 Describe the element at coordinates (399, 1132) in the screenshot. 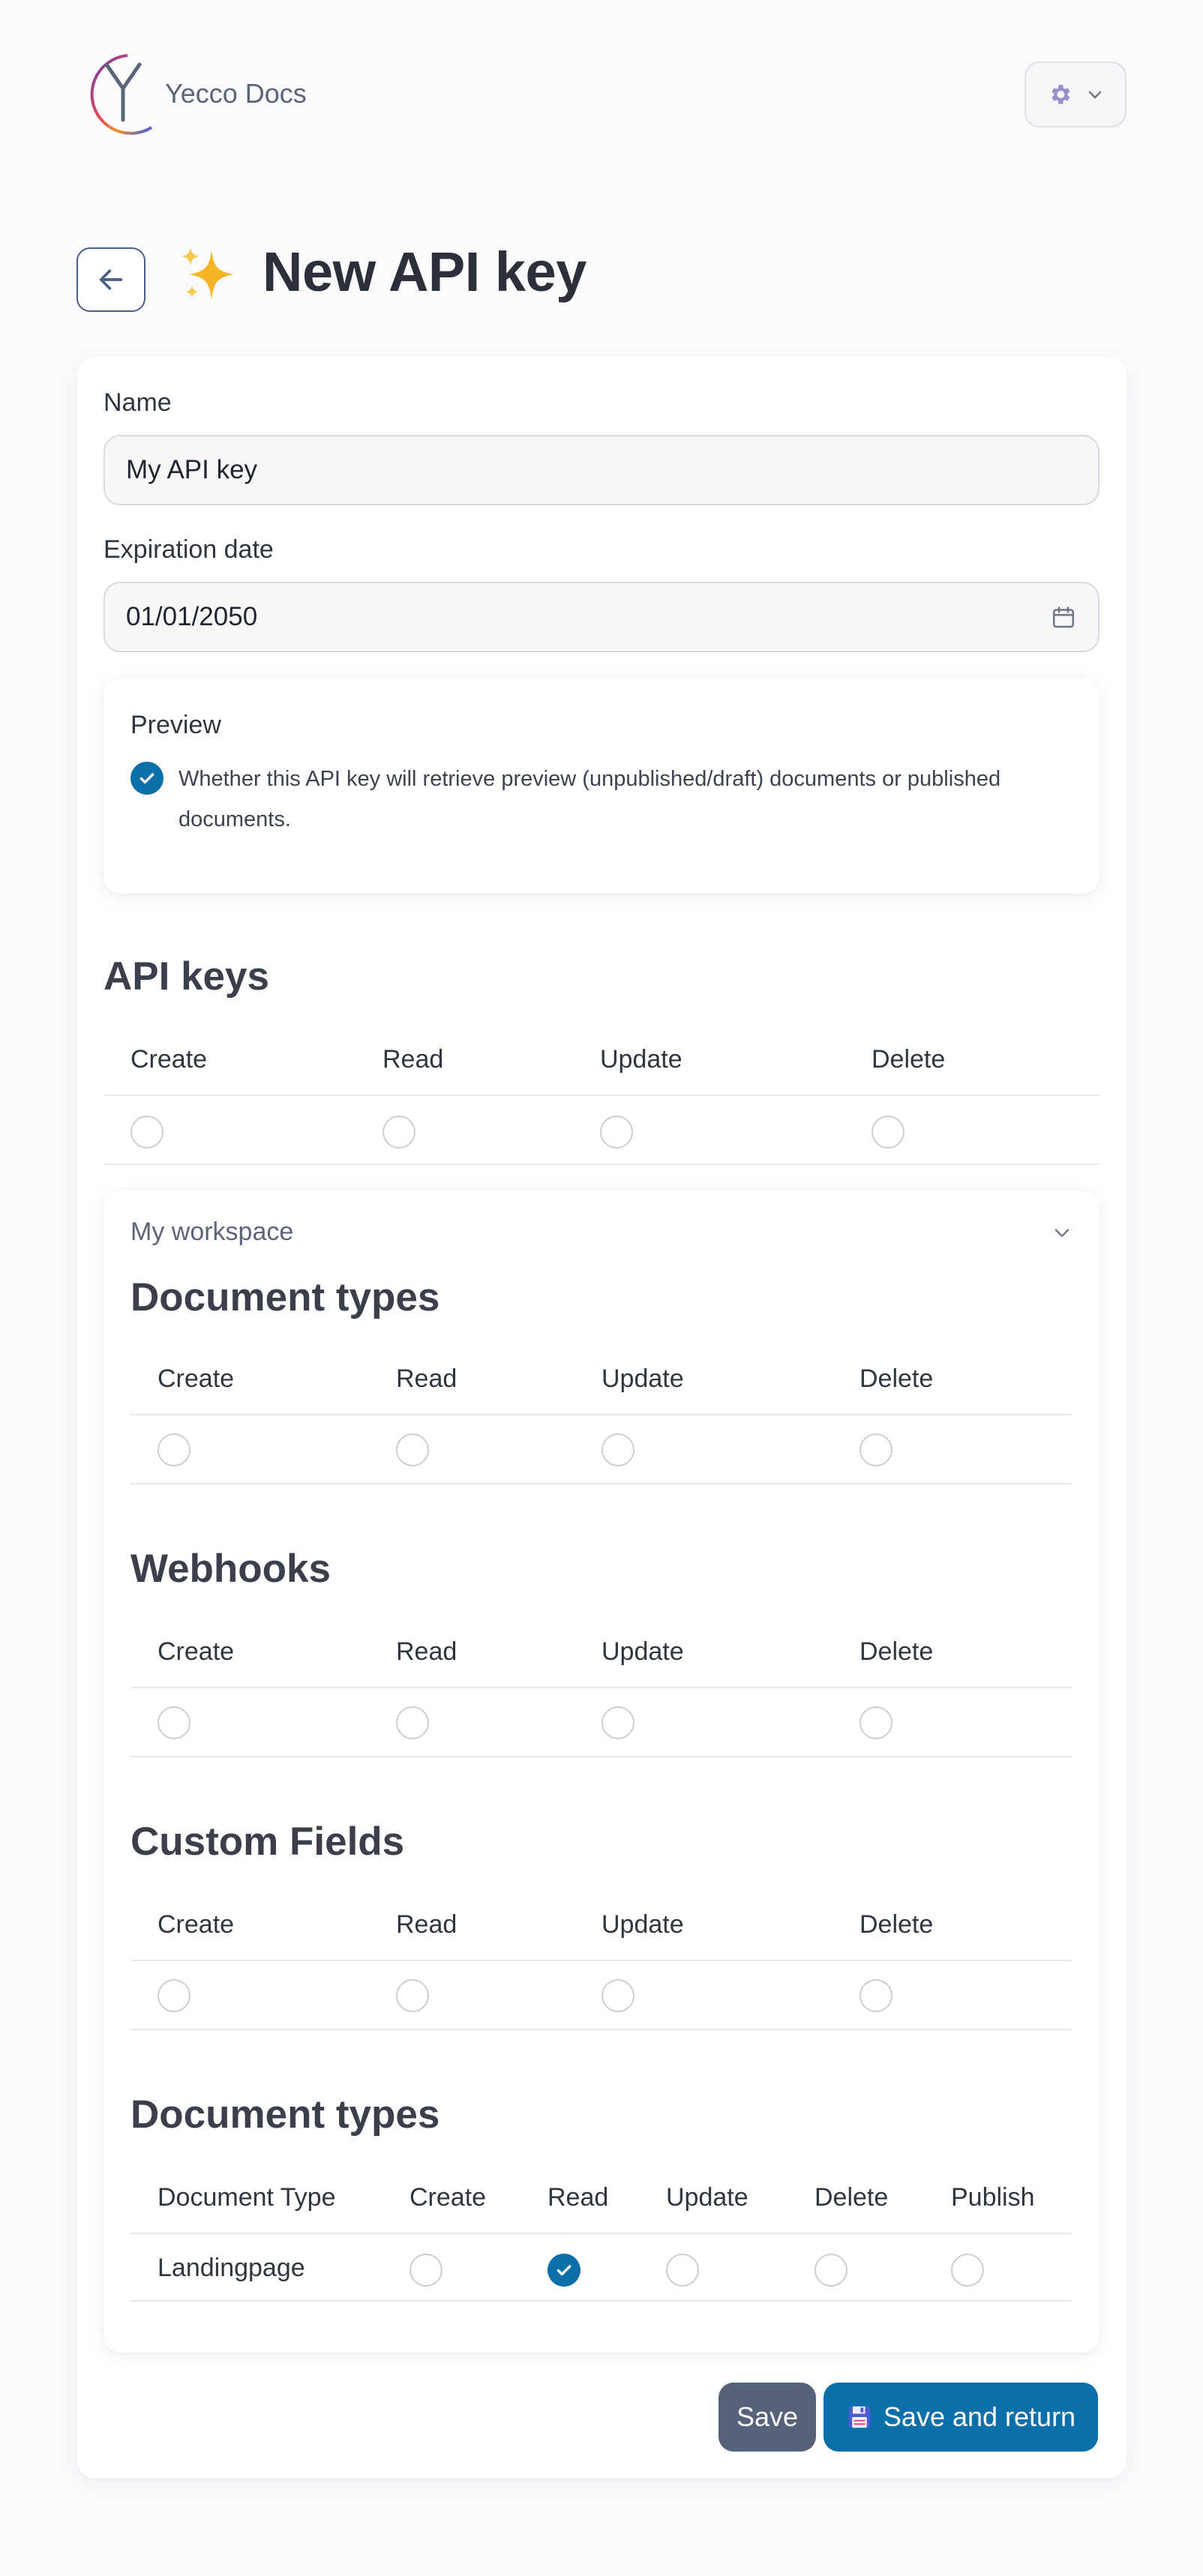

I see `api-keys-read-radio` at that location.